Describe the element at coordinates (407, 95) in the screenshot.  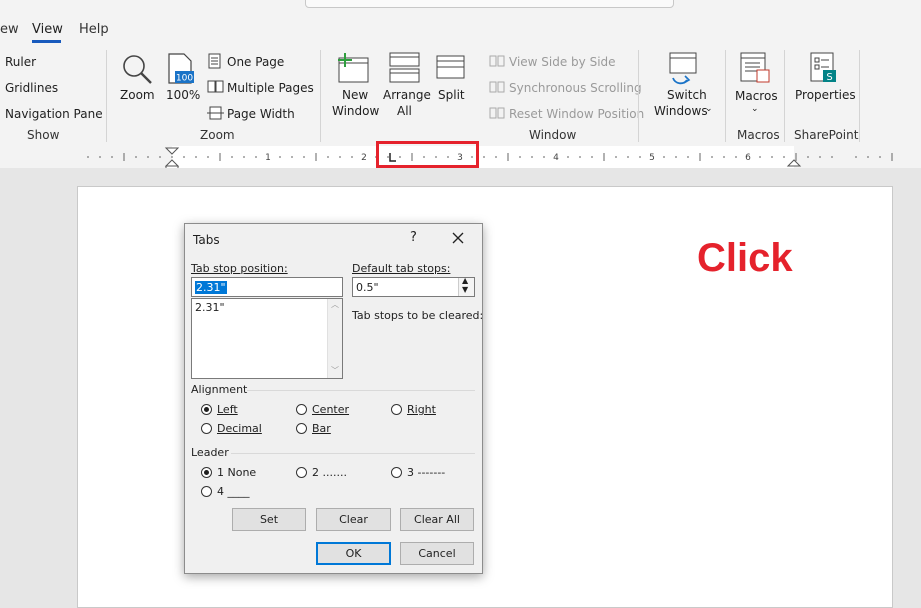
I see `arrange-all-label-1: Arrange` at that location.